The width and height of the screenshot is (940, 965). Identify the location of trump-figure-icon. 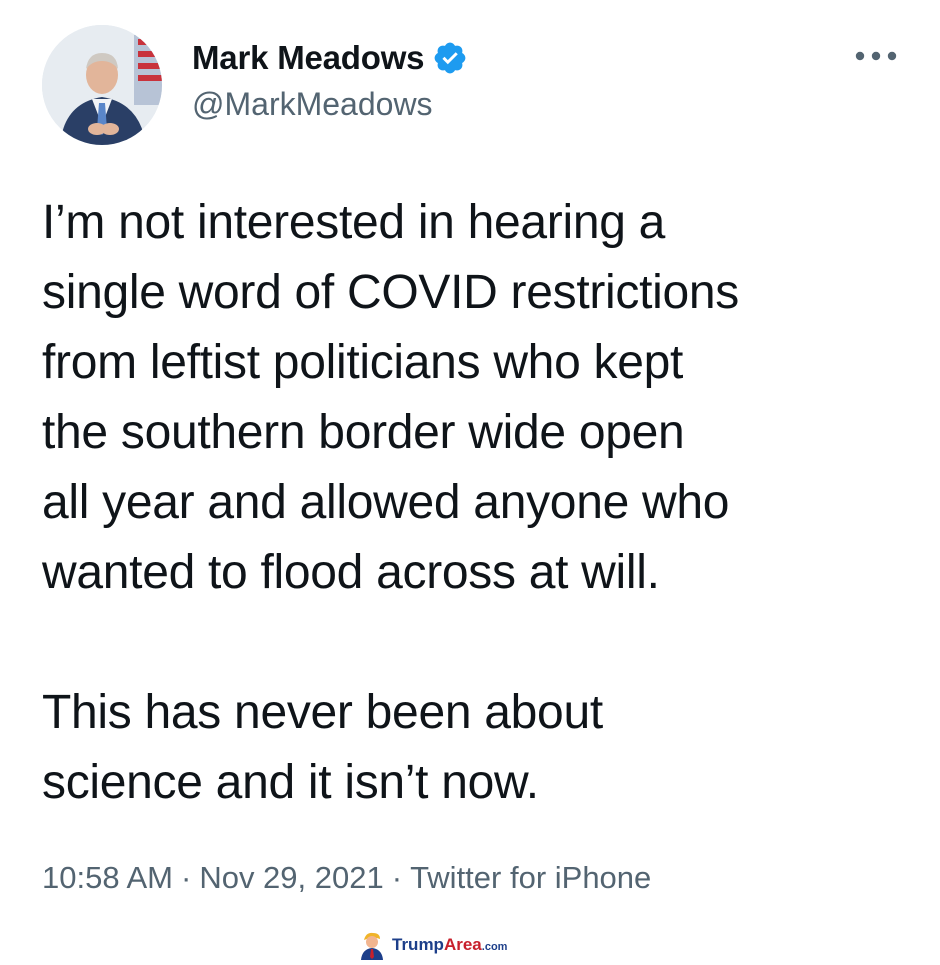
(372, 945).